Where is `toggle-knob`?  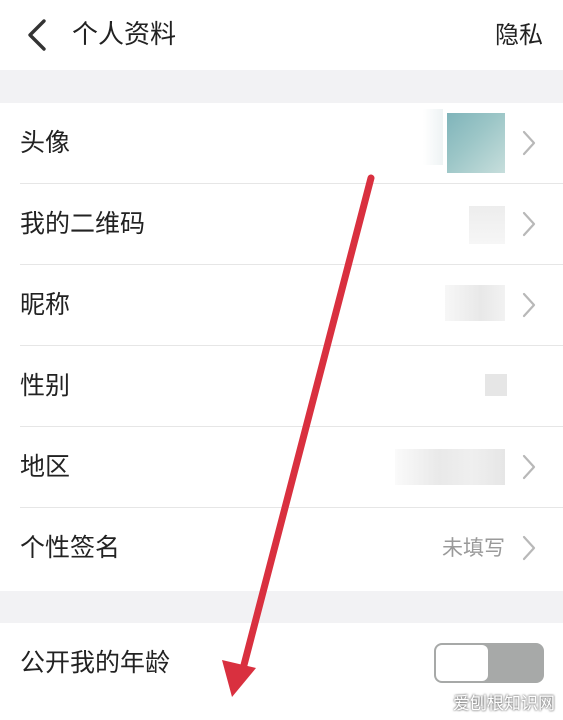 toggle-knob is located at coordinates (462, 663).